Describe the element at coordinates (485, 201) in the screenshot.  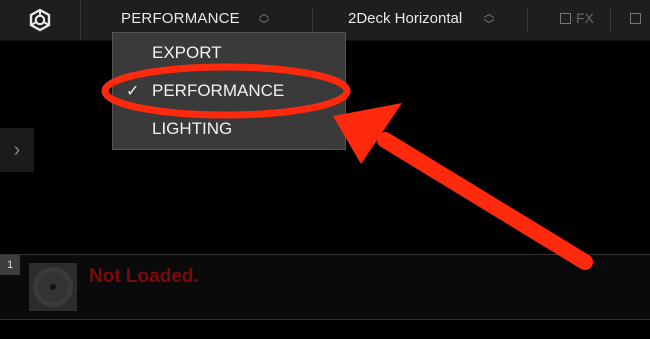
I see `arrow-shaft` at that location.